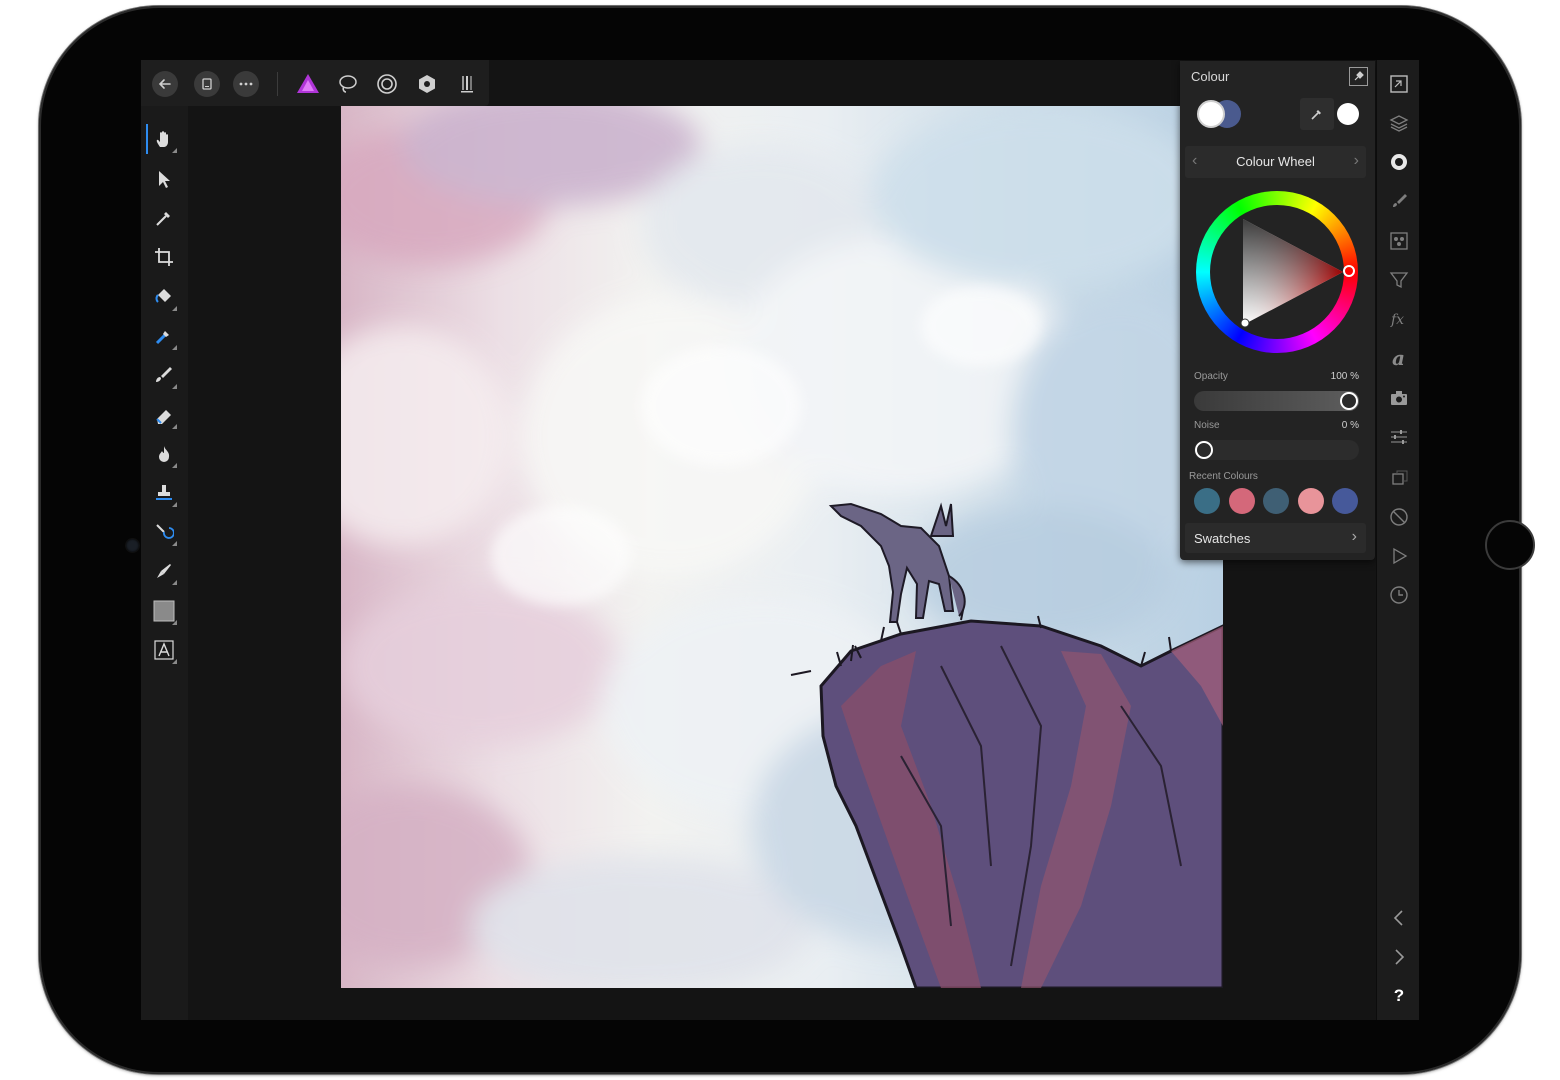 Image resolution: width=1560 pixels, height=1080 pixels. I want to click on colour-mode-selector: ‹ Colour Wheel ›, so click(1275, 162).